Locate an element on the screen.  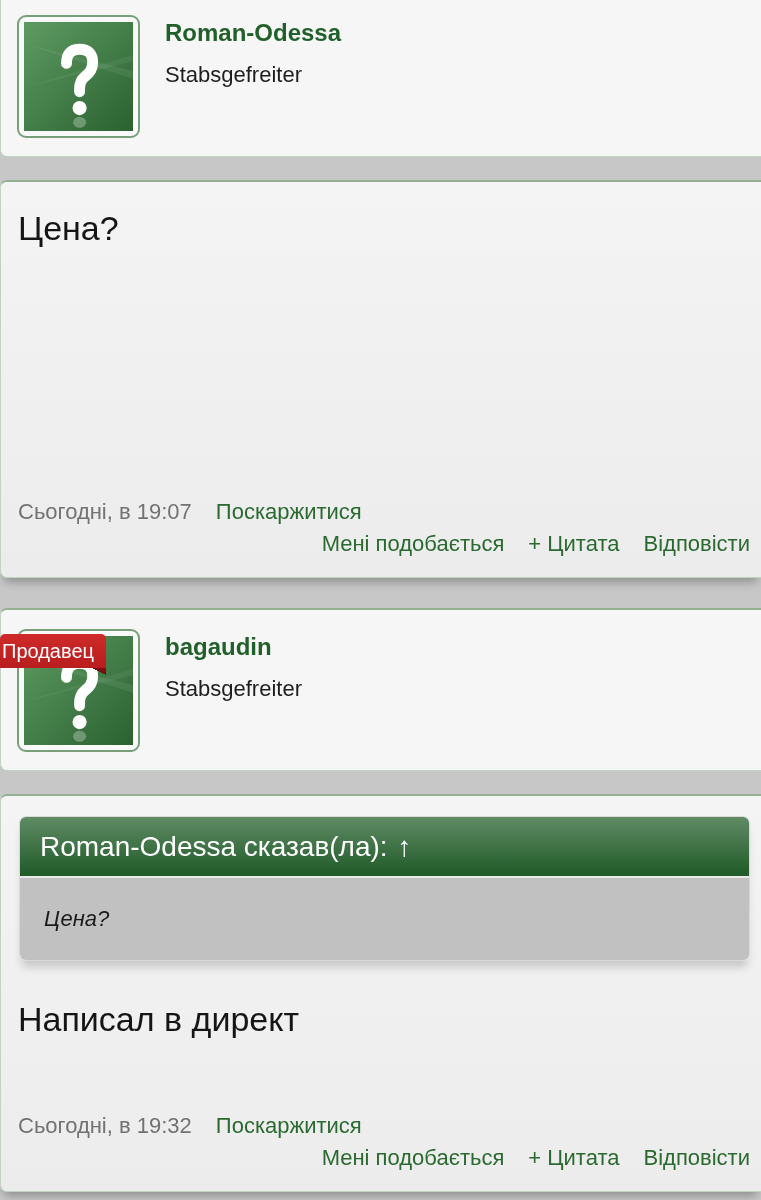
up-arrow-link: ↑ is located at coordinates (404, 846).